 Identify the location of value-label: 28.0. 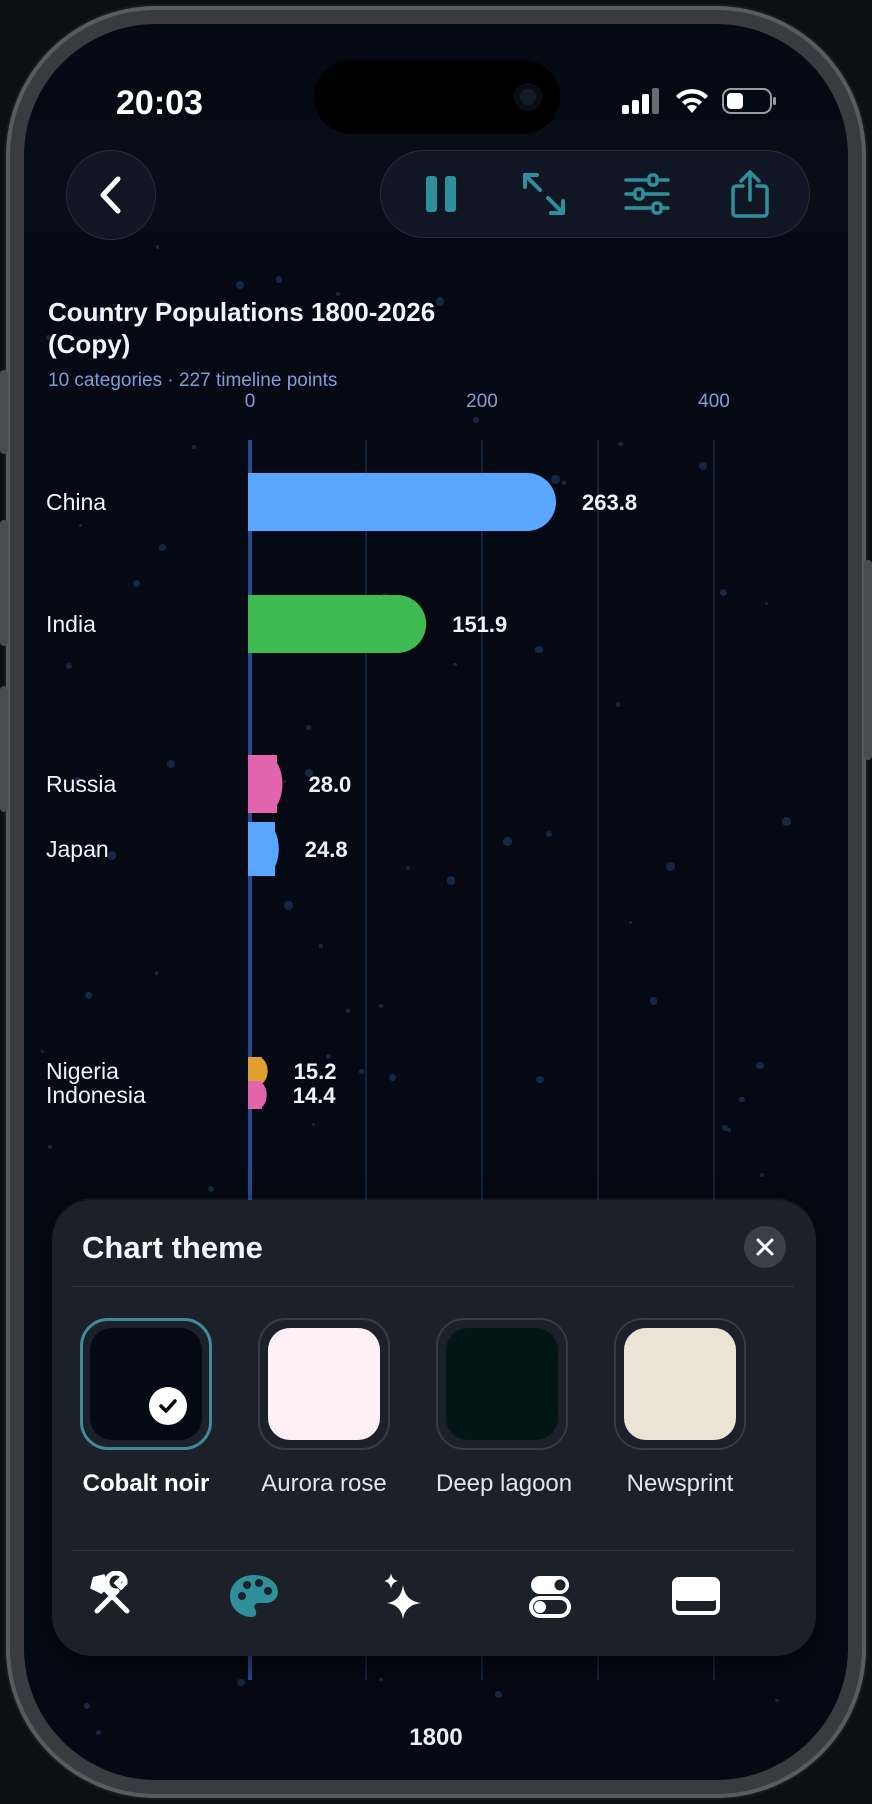
(329, 784).